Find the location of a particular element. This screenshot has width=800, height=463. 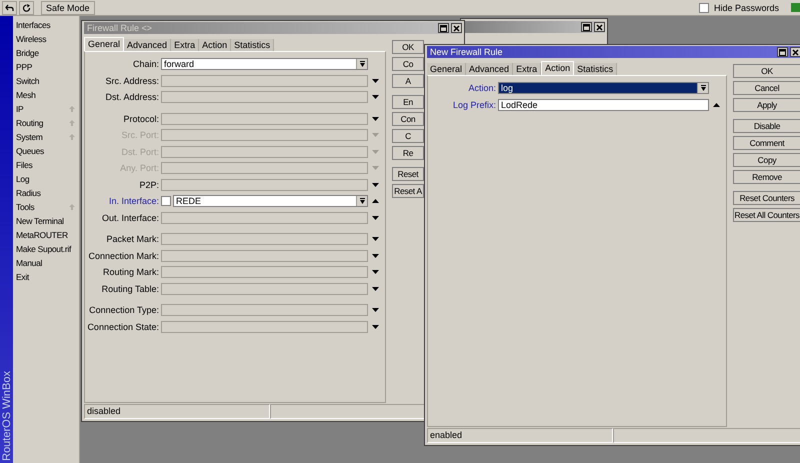

button: Apply is located at coordinates (766, 105).